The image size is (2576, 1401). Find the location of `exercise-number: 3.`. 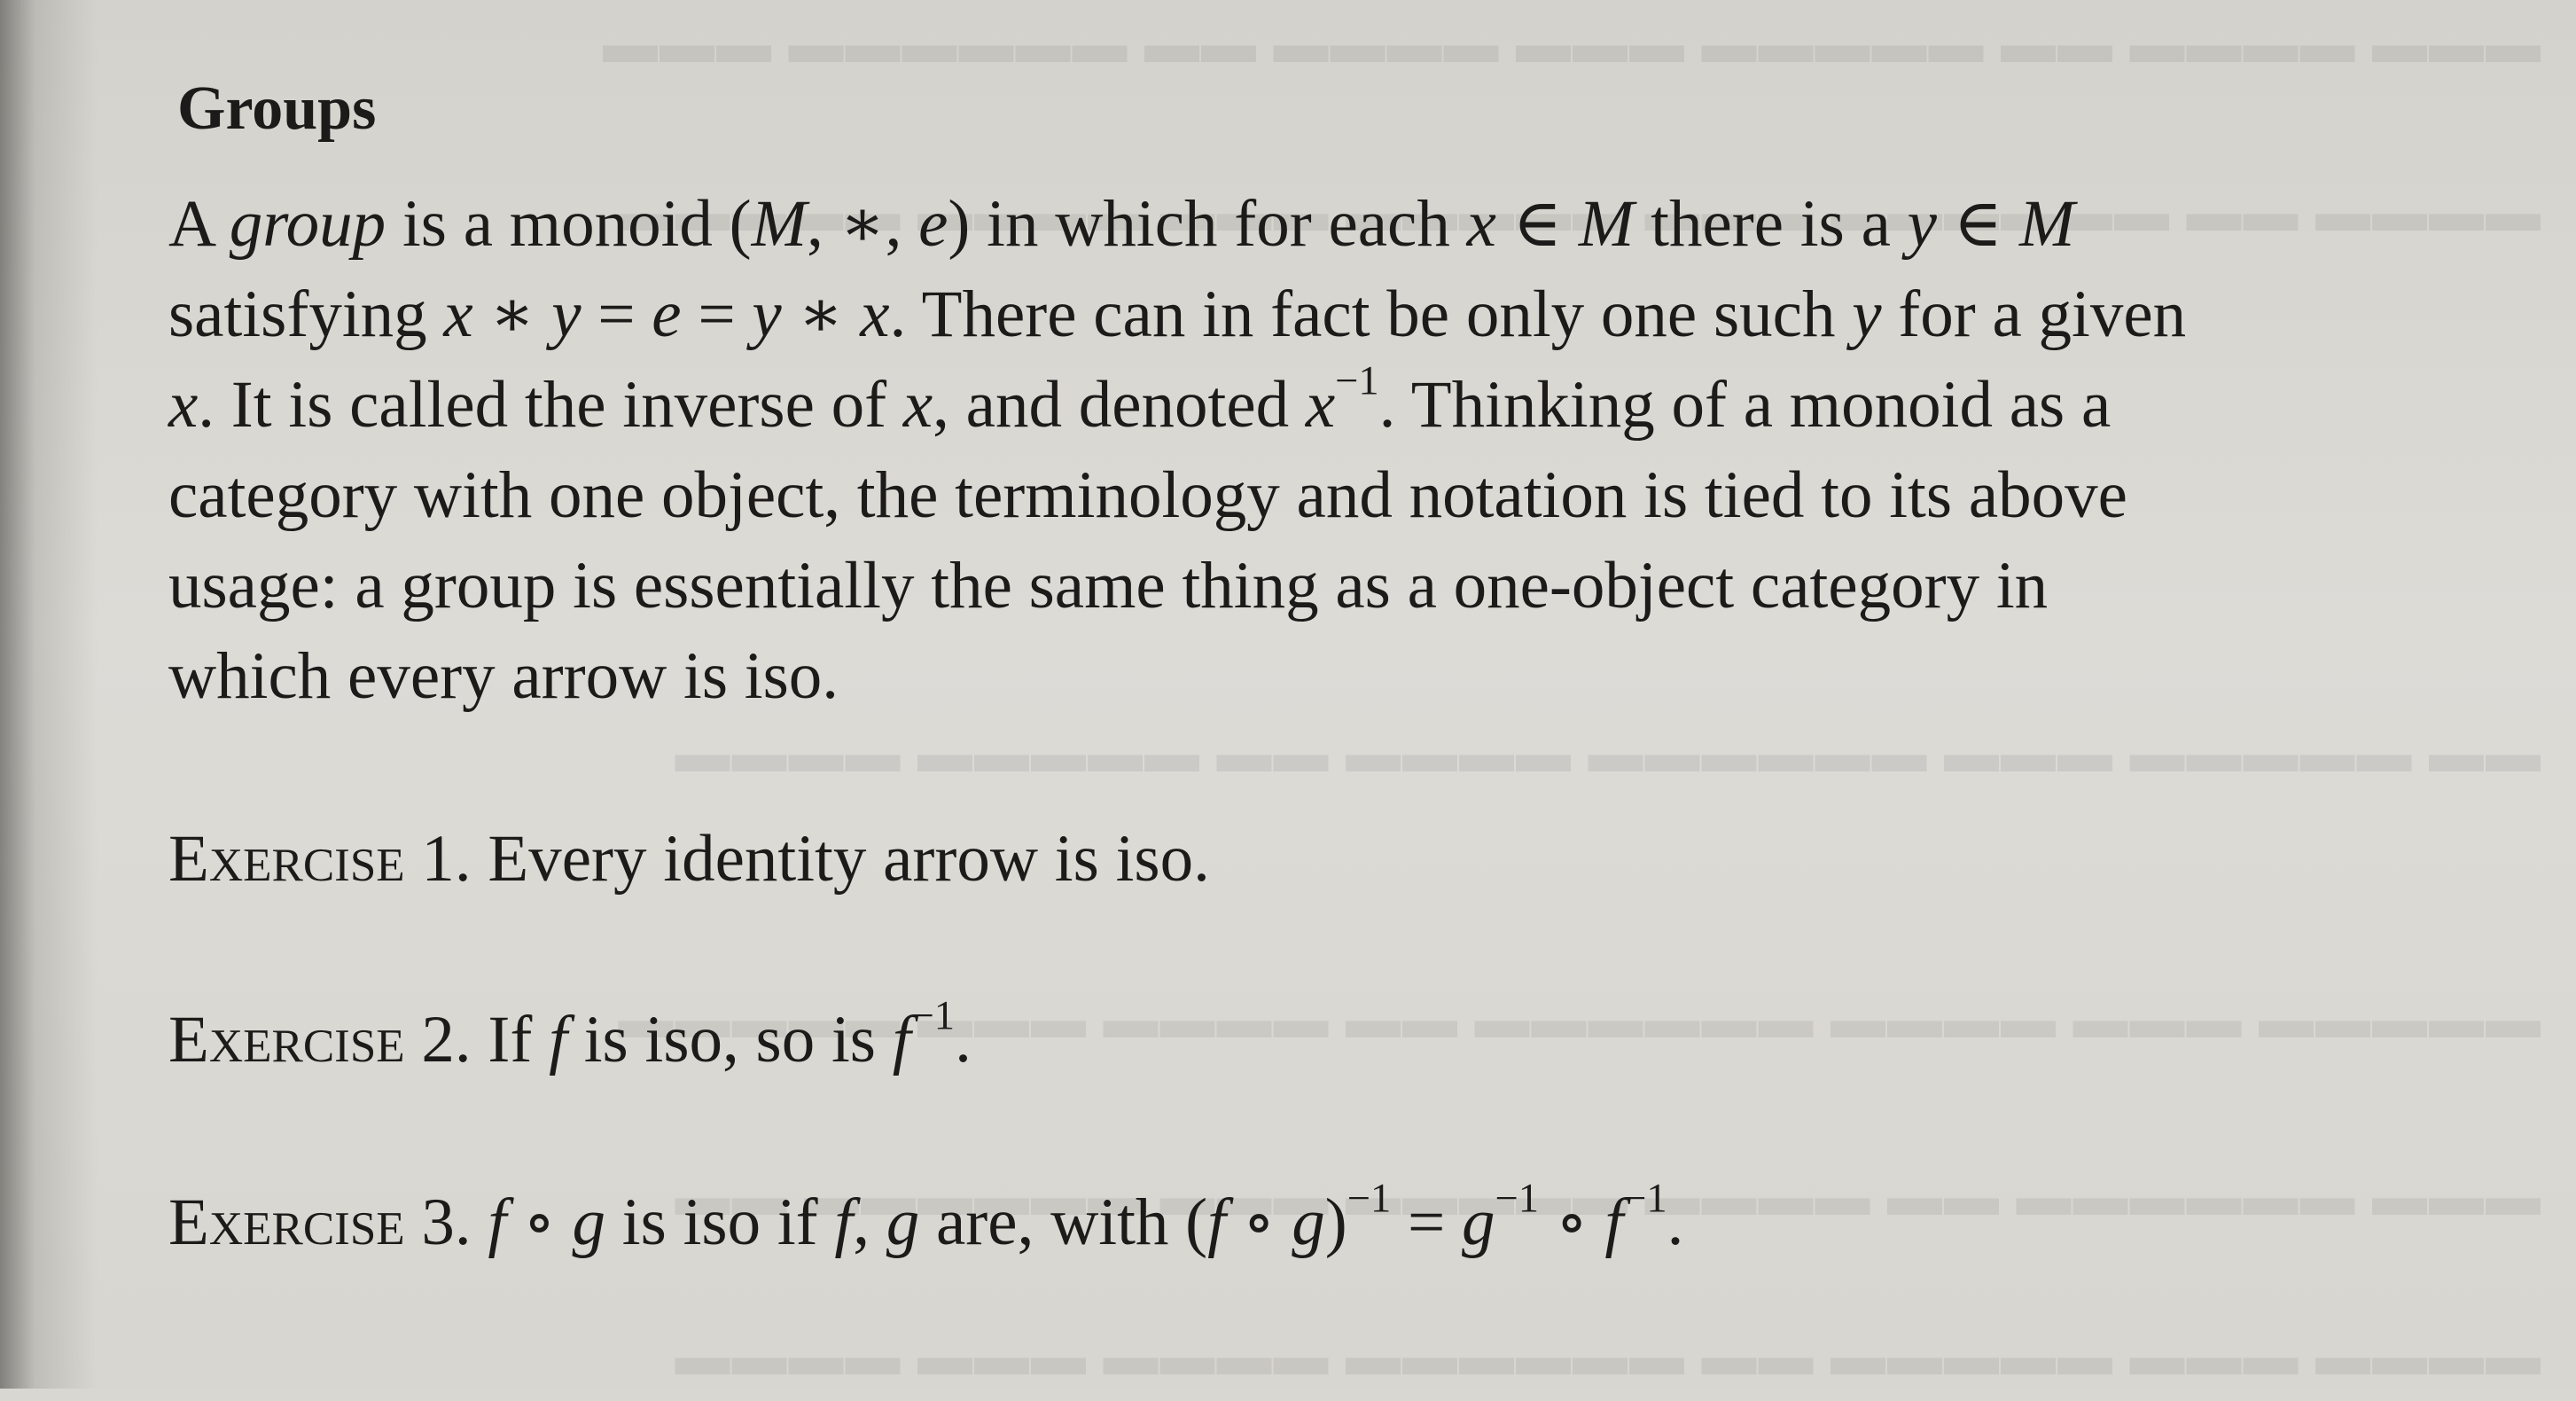

exercise-number: 3. is located at coordinates (446, 1222).